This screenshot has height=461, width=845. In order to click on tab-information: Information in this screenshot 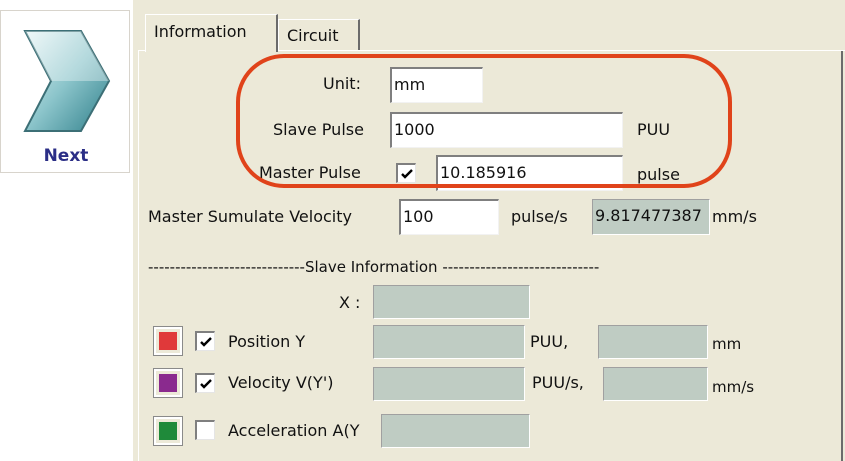, I will do `click(211, 33)`.